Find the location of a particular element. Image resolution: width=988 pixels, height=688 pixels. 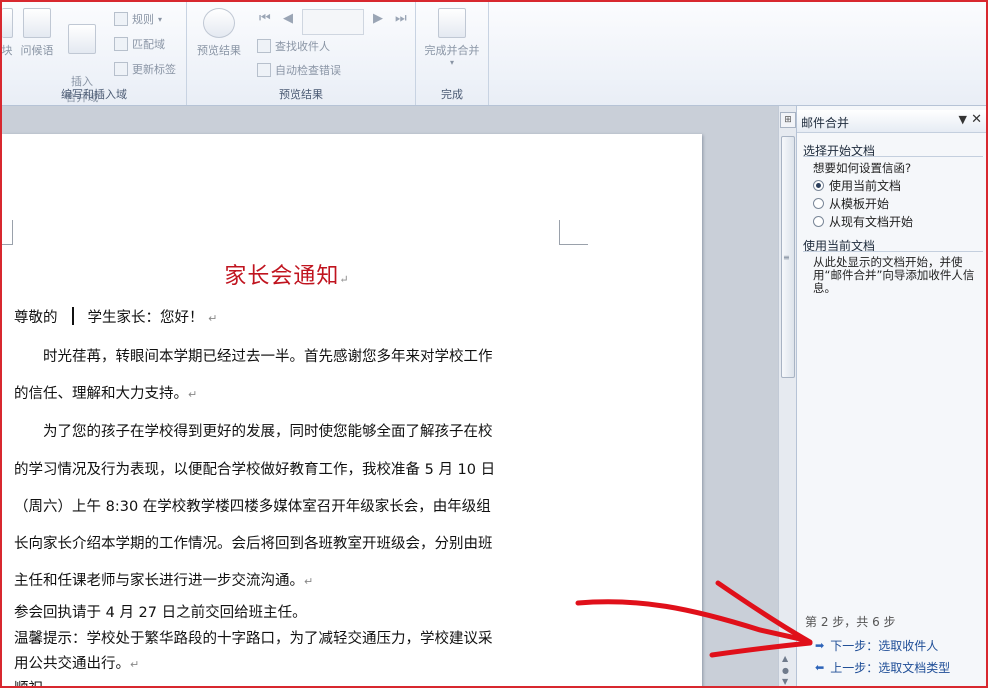

document-line: 的信任、理解和大力支持。↵ is located at coordinates (106, 394).